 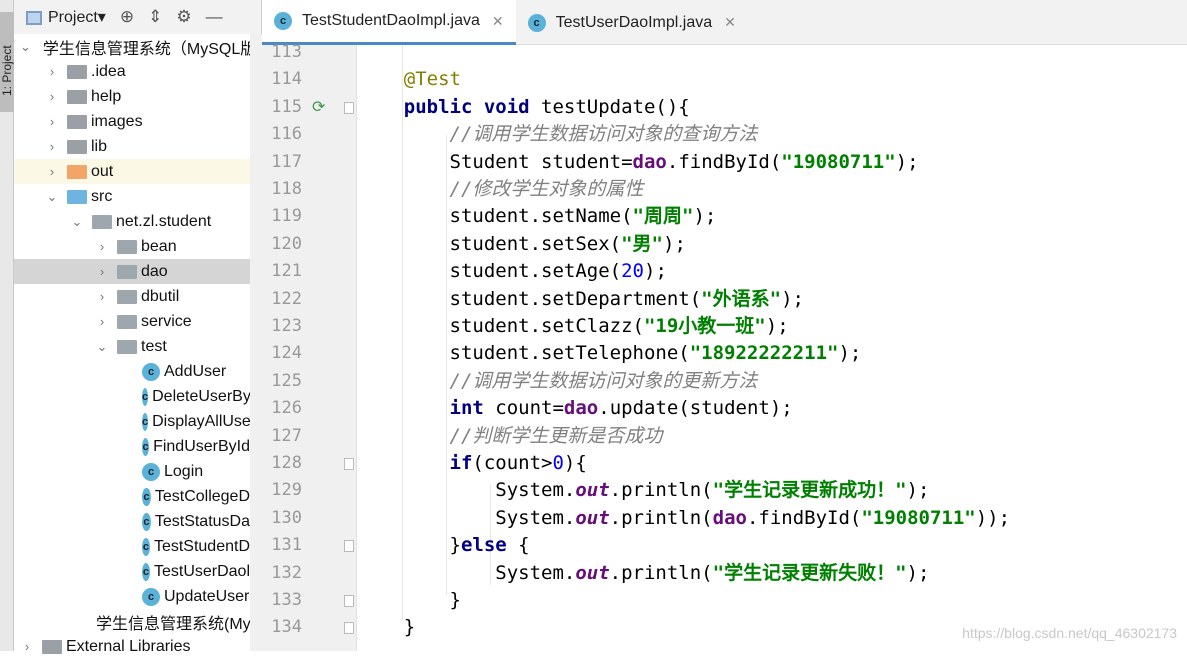 What do you see at coordinates (530, 298) in the screenshot?
I see `code-token: student.setDepartment(` at bounding box center [530, 298].